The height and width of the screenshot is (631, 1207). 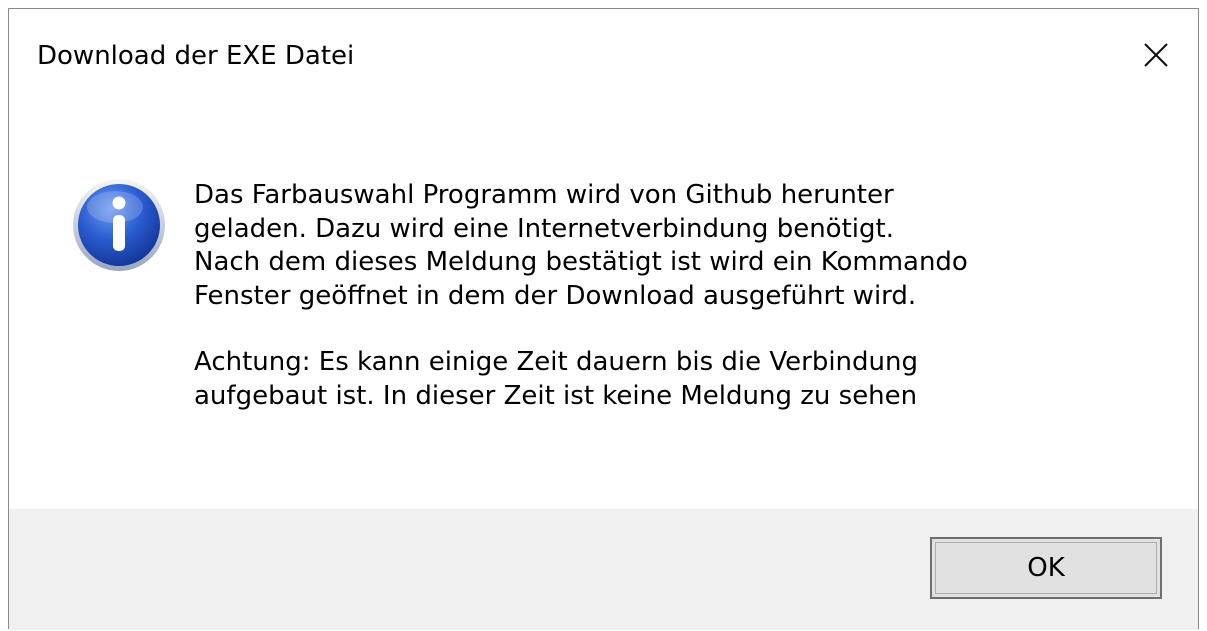 I want to click on ok-button-label: OK, so click(x=1046, y=568).